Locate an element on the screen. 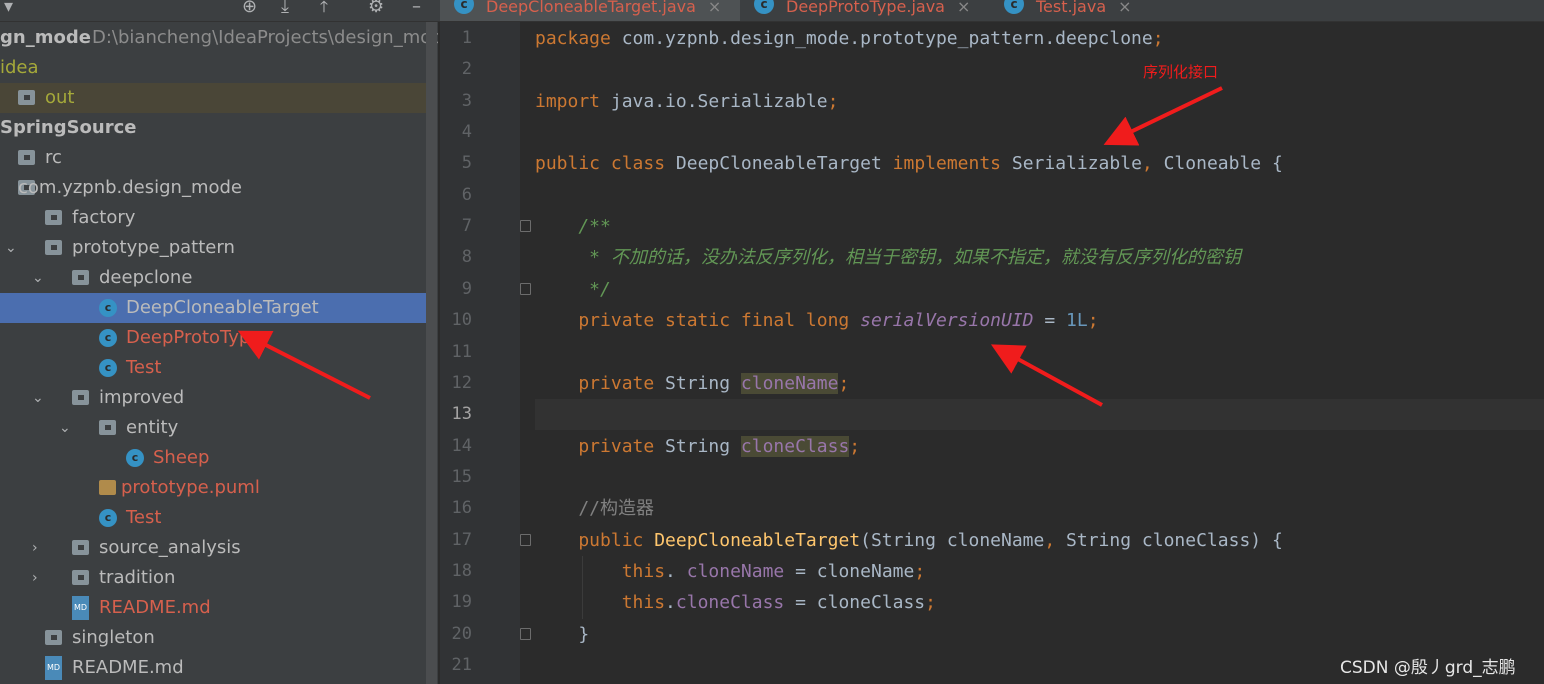 This screenshot has height=684, width=1544. arrow-to-serializable is located at coordinates (1163, 116).